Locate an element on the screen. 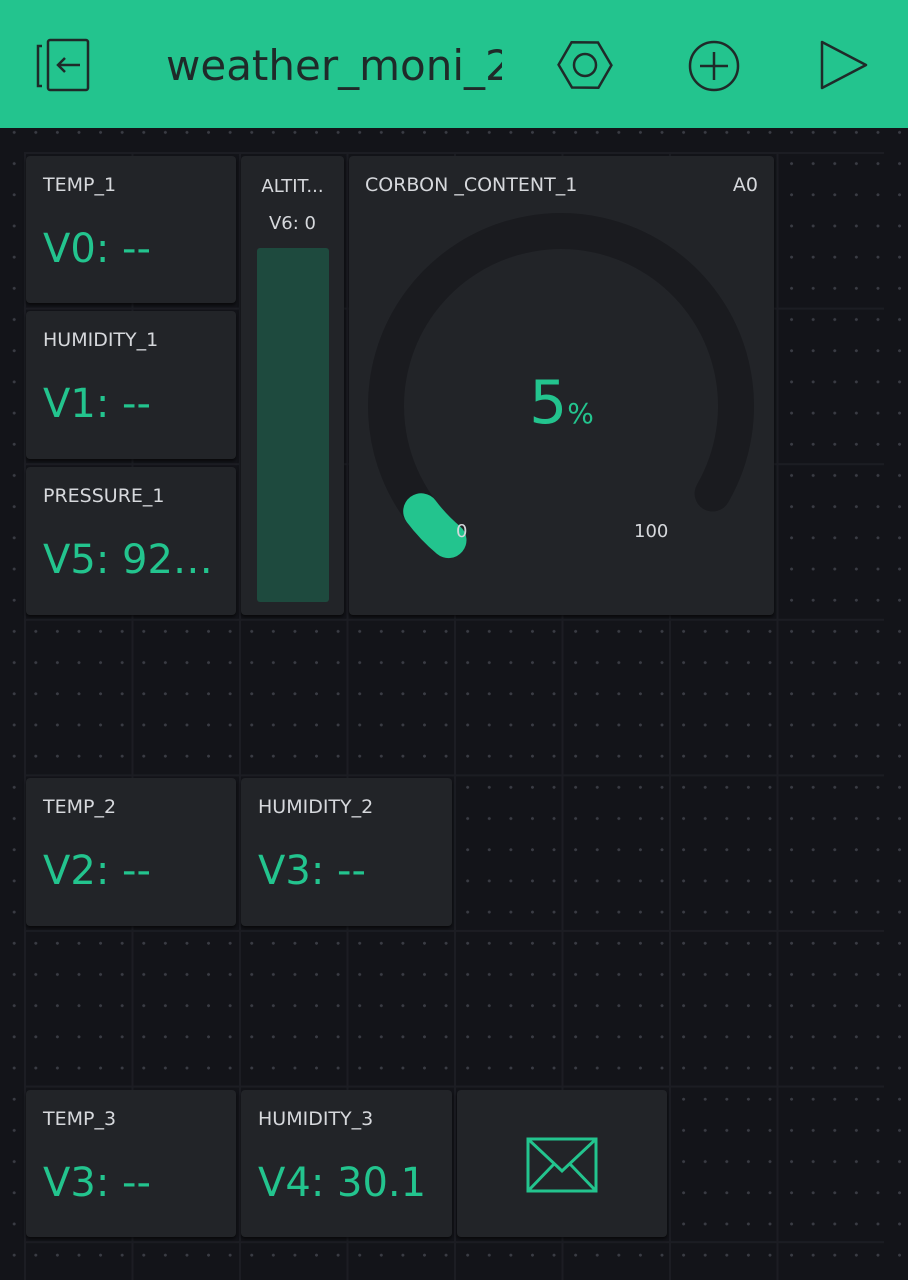 This screenshot has height=1280, width=908. envelope-icon is located at coordinates (562, 1165).